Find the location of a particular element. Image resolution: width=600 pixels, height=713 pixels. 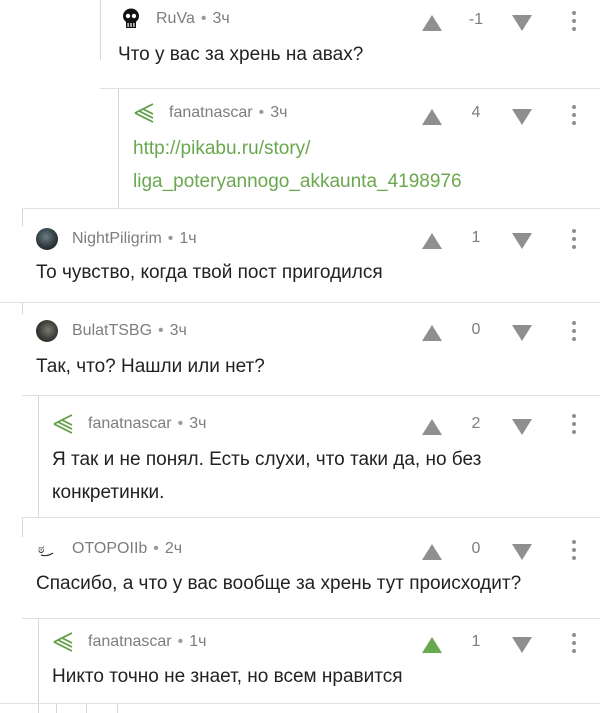

comment-header: NightPiligrim • 1ч is located at coordinates (116, 239).